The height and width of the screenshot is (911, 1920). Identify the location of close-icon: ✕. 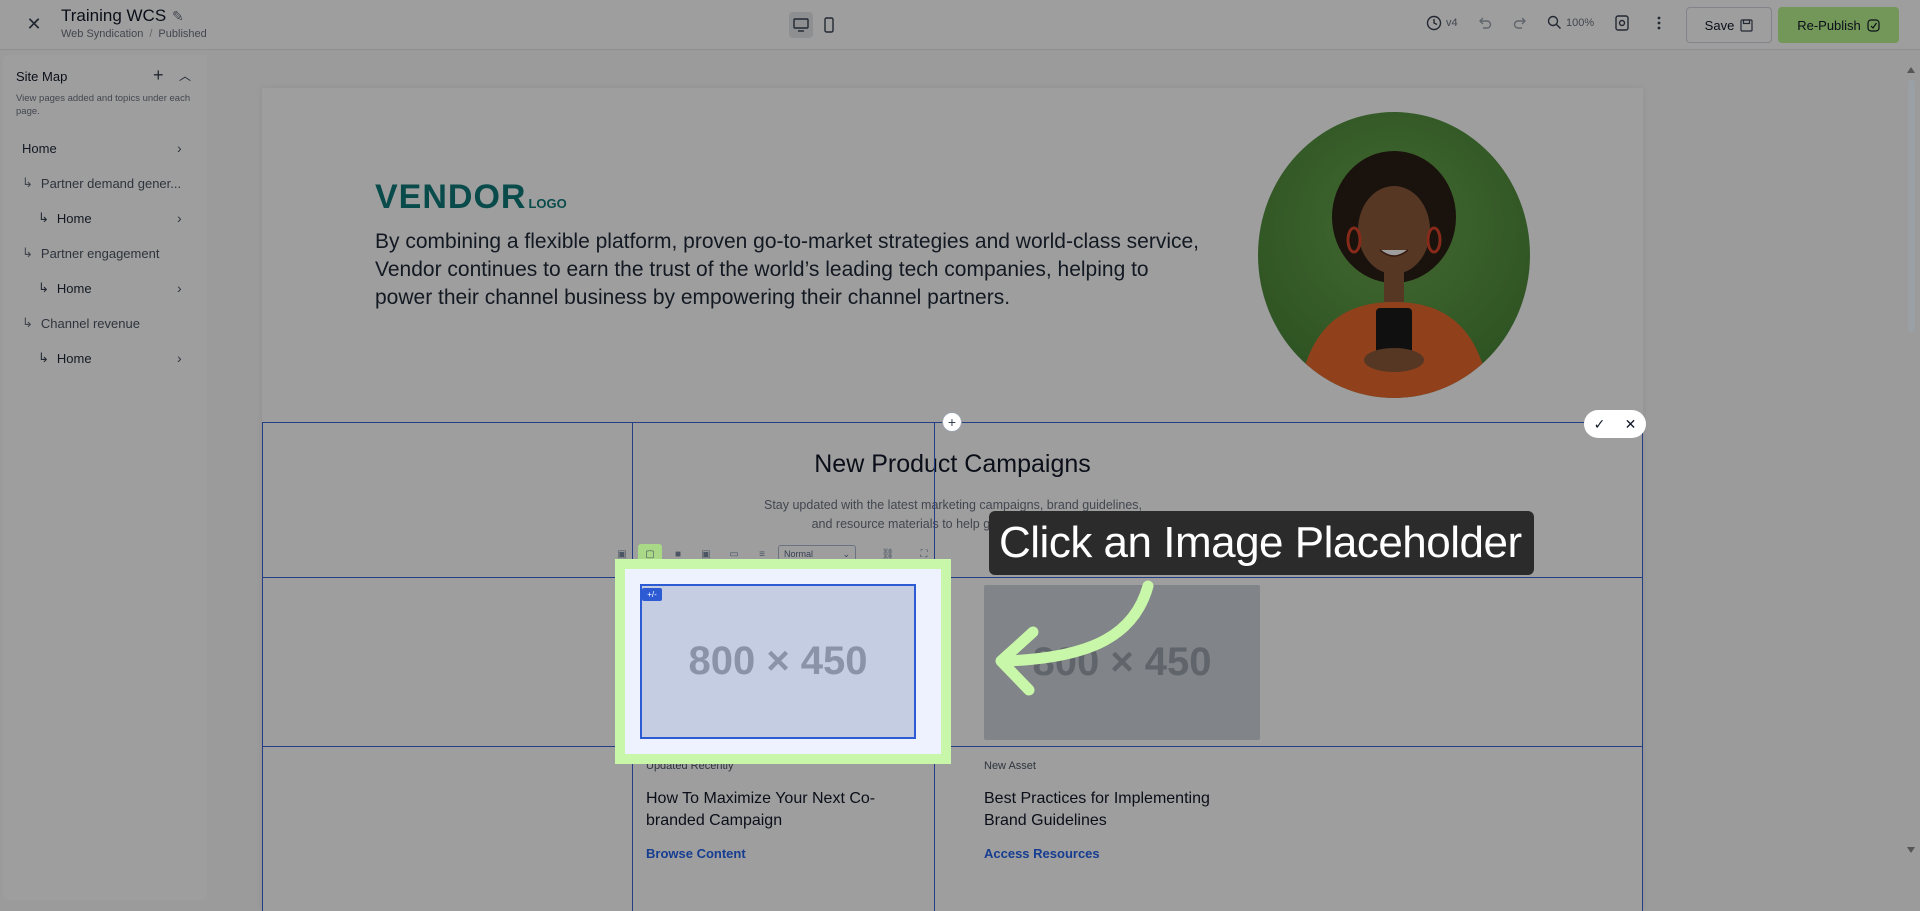
(1631, 424).